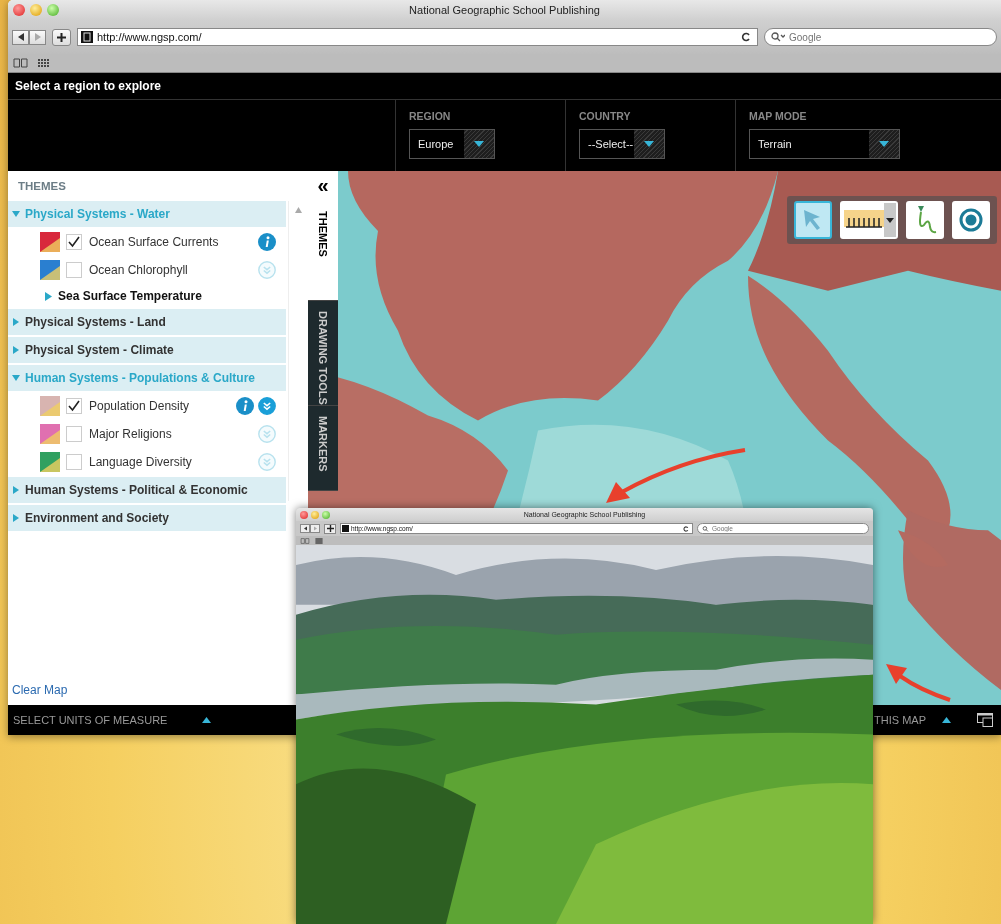  I want to click on page-heading: Select a region to explore, so click(88, 86).